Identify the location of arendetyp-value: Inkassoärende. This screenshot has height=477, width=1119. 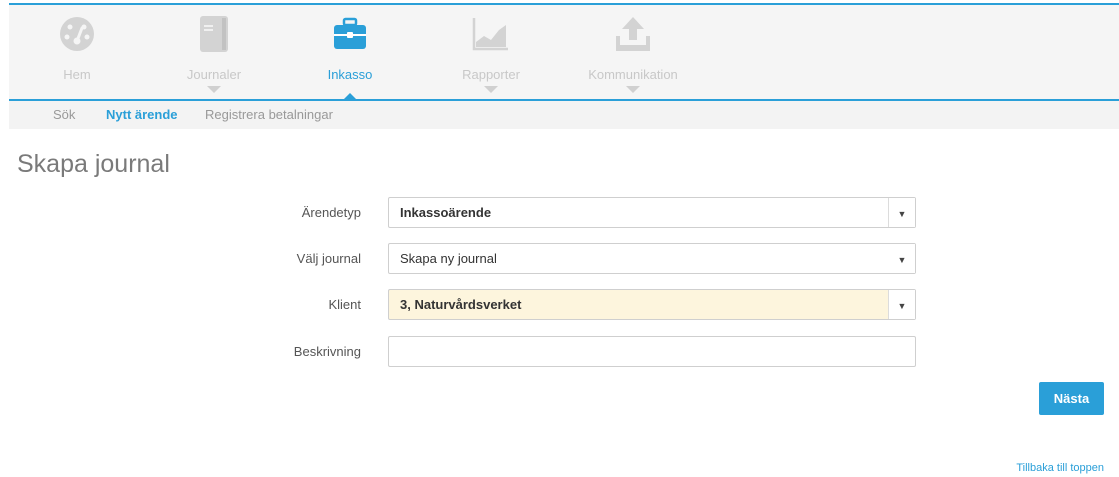
(446, 212).